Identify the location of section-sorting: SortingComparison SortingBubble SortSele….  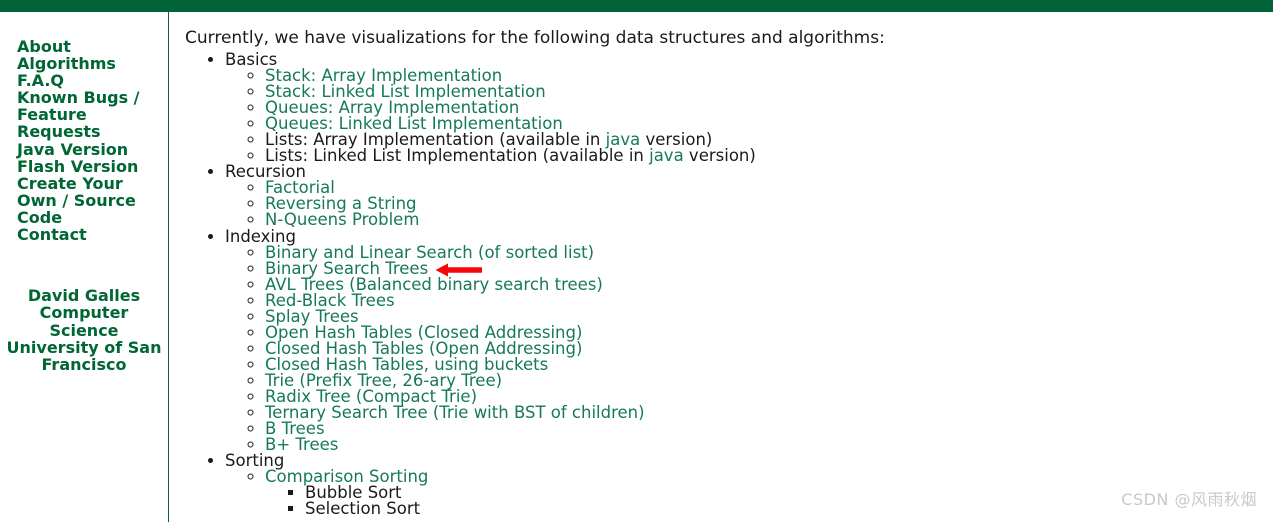
(749, 485).